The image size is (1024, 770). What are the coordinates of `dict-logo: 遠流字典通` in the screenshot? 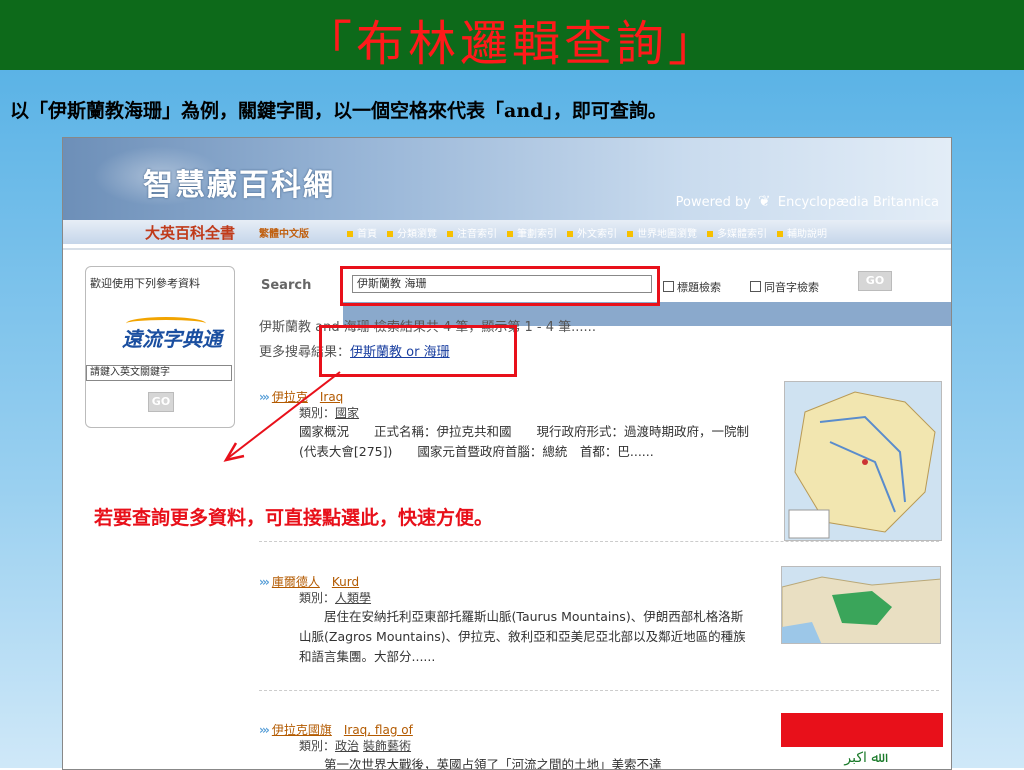 It's located at (172, 337).